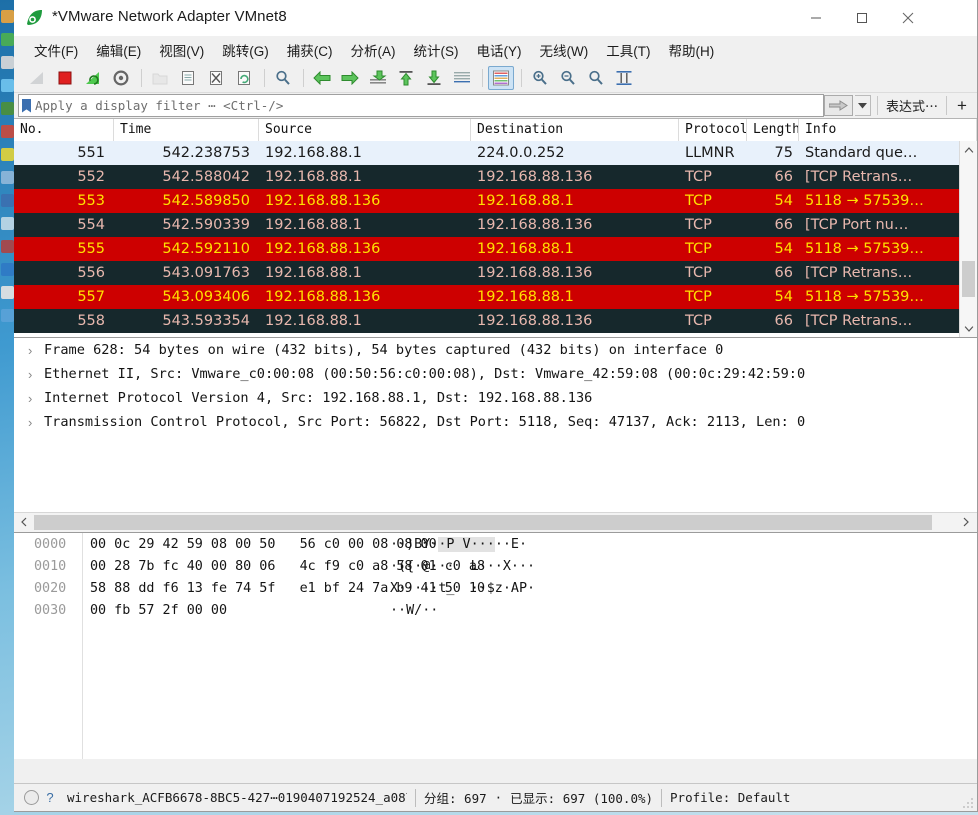  Describe the element at coordinates (31, 797) in the screenshot. I see `capture-status-circle-icon` at that location.